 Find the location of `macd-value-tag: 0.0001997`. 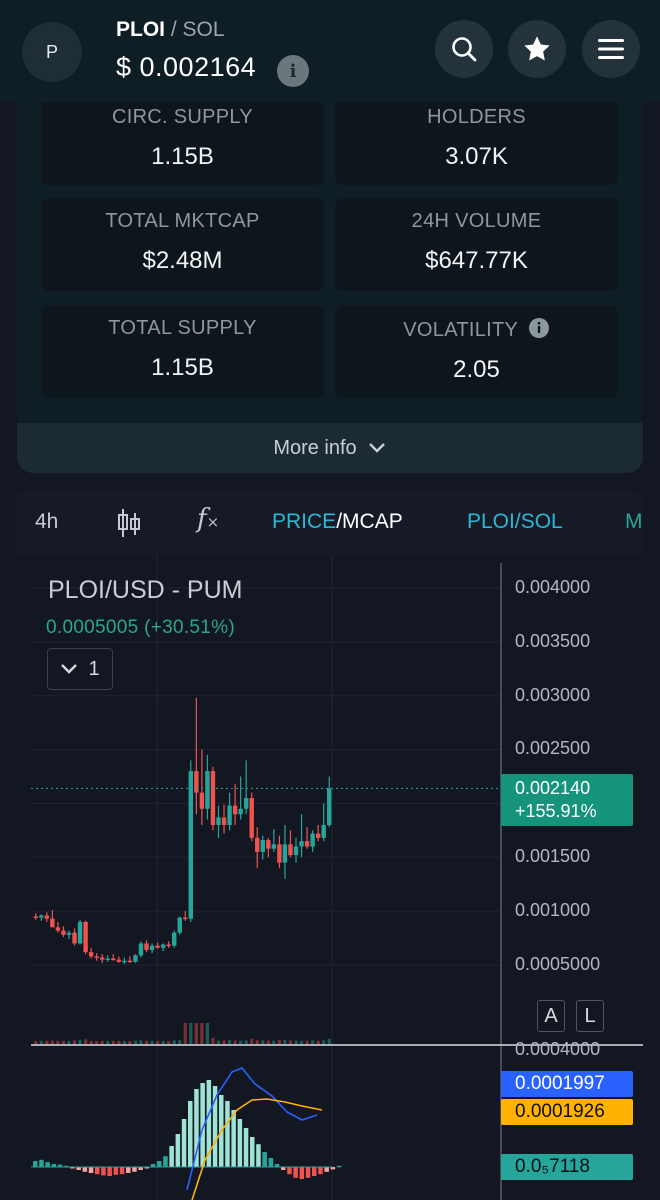

macd-value-tag: 0.0001997 is located at coordinates (567, 1084).